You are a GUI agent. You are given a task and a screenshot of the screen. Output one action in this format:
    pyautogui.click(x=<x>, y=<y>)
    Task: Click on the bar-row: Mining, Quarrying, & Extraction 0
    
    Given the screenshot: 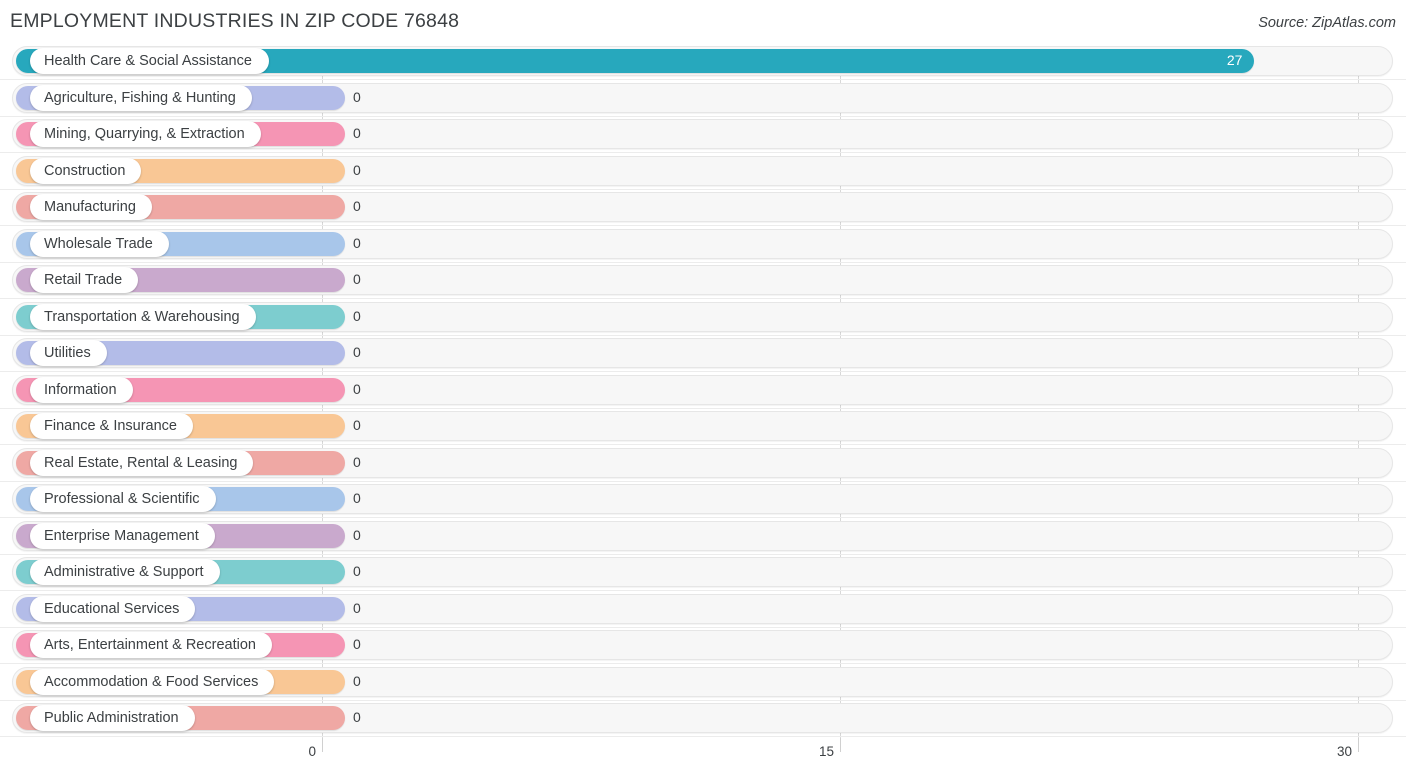 What is the action you would take?
    pyautogui.click(x=703, y=136)
    